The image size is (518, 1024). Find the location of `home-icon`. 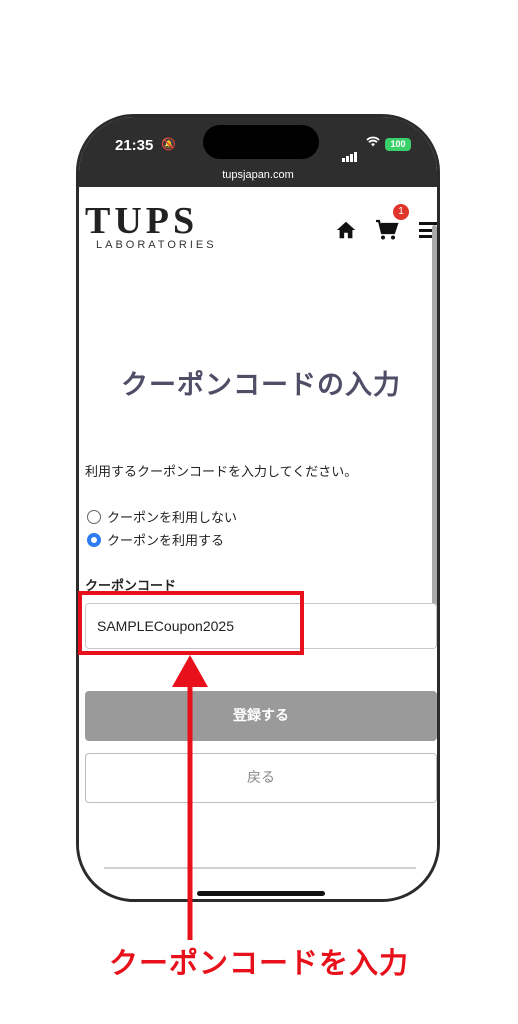

home-icon is located at coordinates (346, 230).